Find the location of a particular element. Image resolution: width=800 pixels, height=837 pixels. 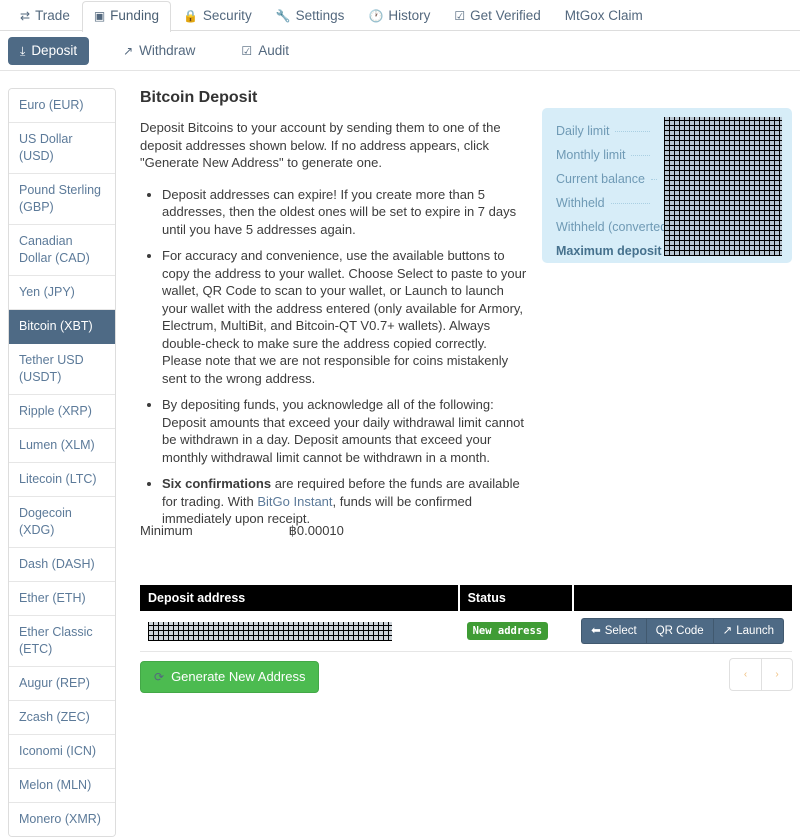

nav-tab-label: History is located at coordinates (409, 15).